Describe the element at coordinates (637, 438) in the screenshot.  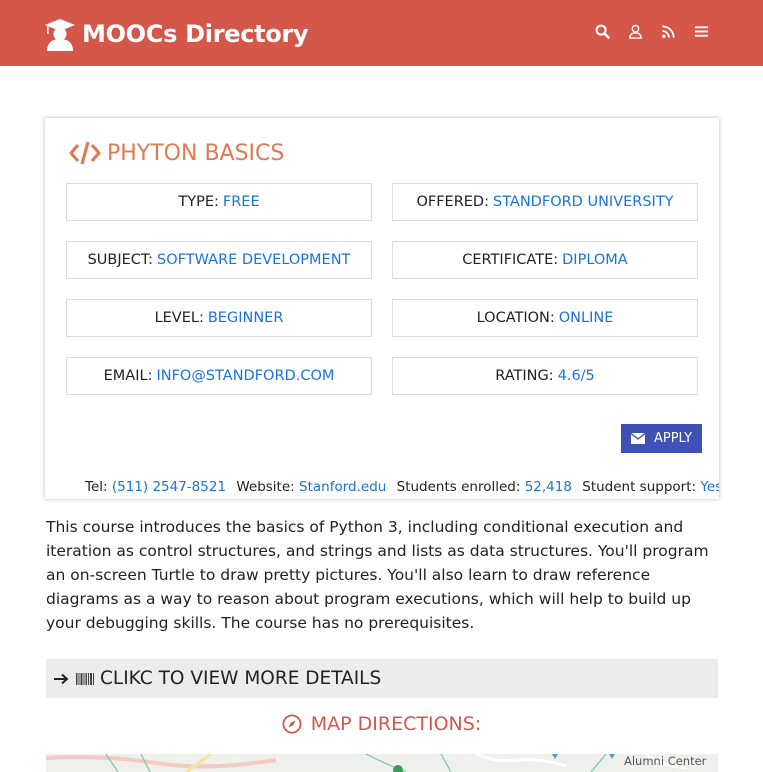
I see `envelope-icon` at that location.